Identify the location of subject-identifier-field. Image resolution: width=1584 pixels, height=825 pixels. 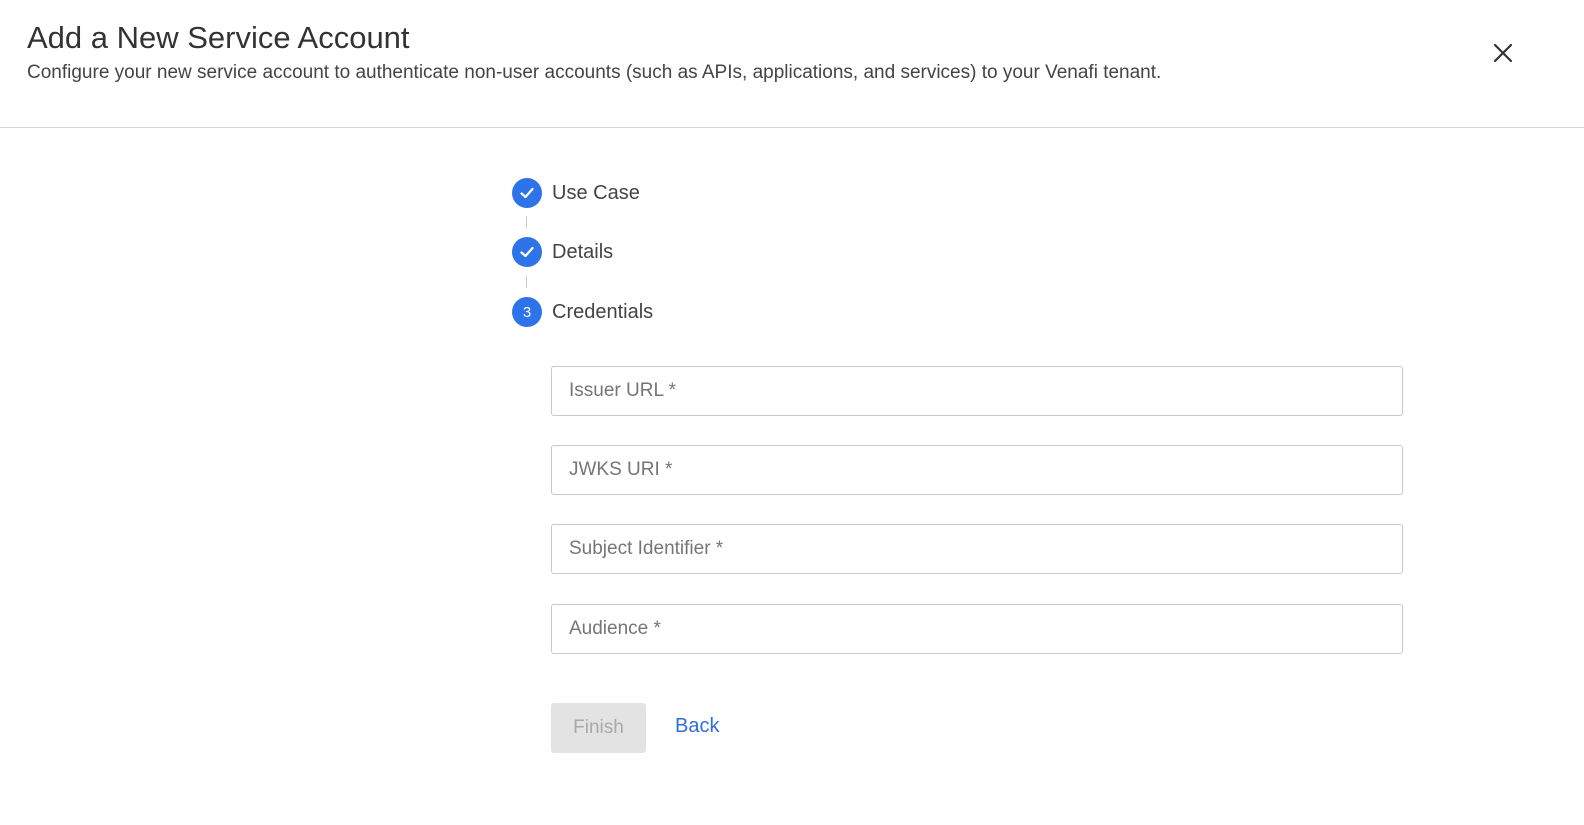
(977, 549).